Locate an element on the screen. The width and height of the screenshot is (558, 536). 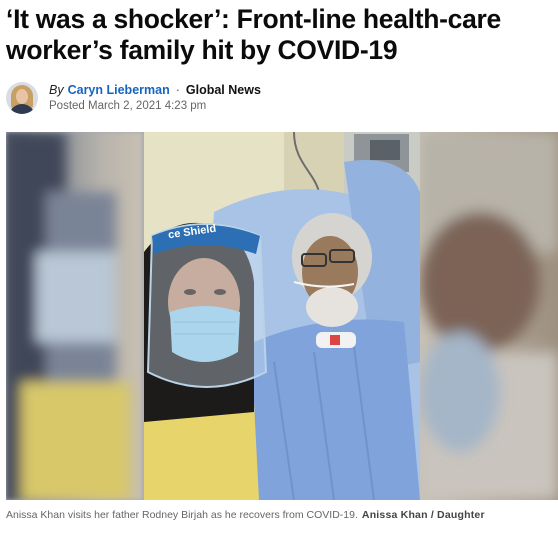
photo-credit: Anissa Khan / Daughter is located at coordinates (423, 515).